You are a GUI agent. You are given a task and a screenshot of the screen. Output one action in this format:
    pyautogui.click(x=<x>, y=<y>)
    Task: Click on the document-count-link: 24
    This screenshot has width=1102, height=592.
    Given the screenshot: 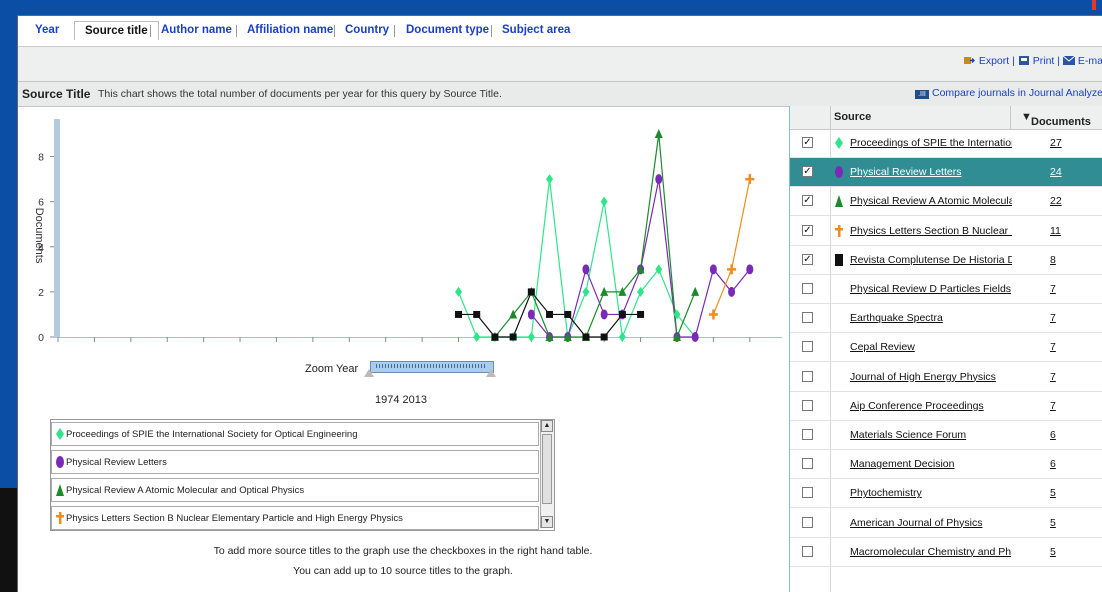 What is the action you would take?
    pyautogui.click(x=1056, y=172)
    